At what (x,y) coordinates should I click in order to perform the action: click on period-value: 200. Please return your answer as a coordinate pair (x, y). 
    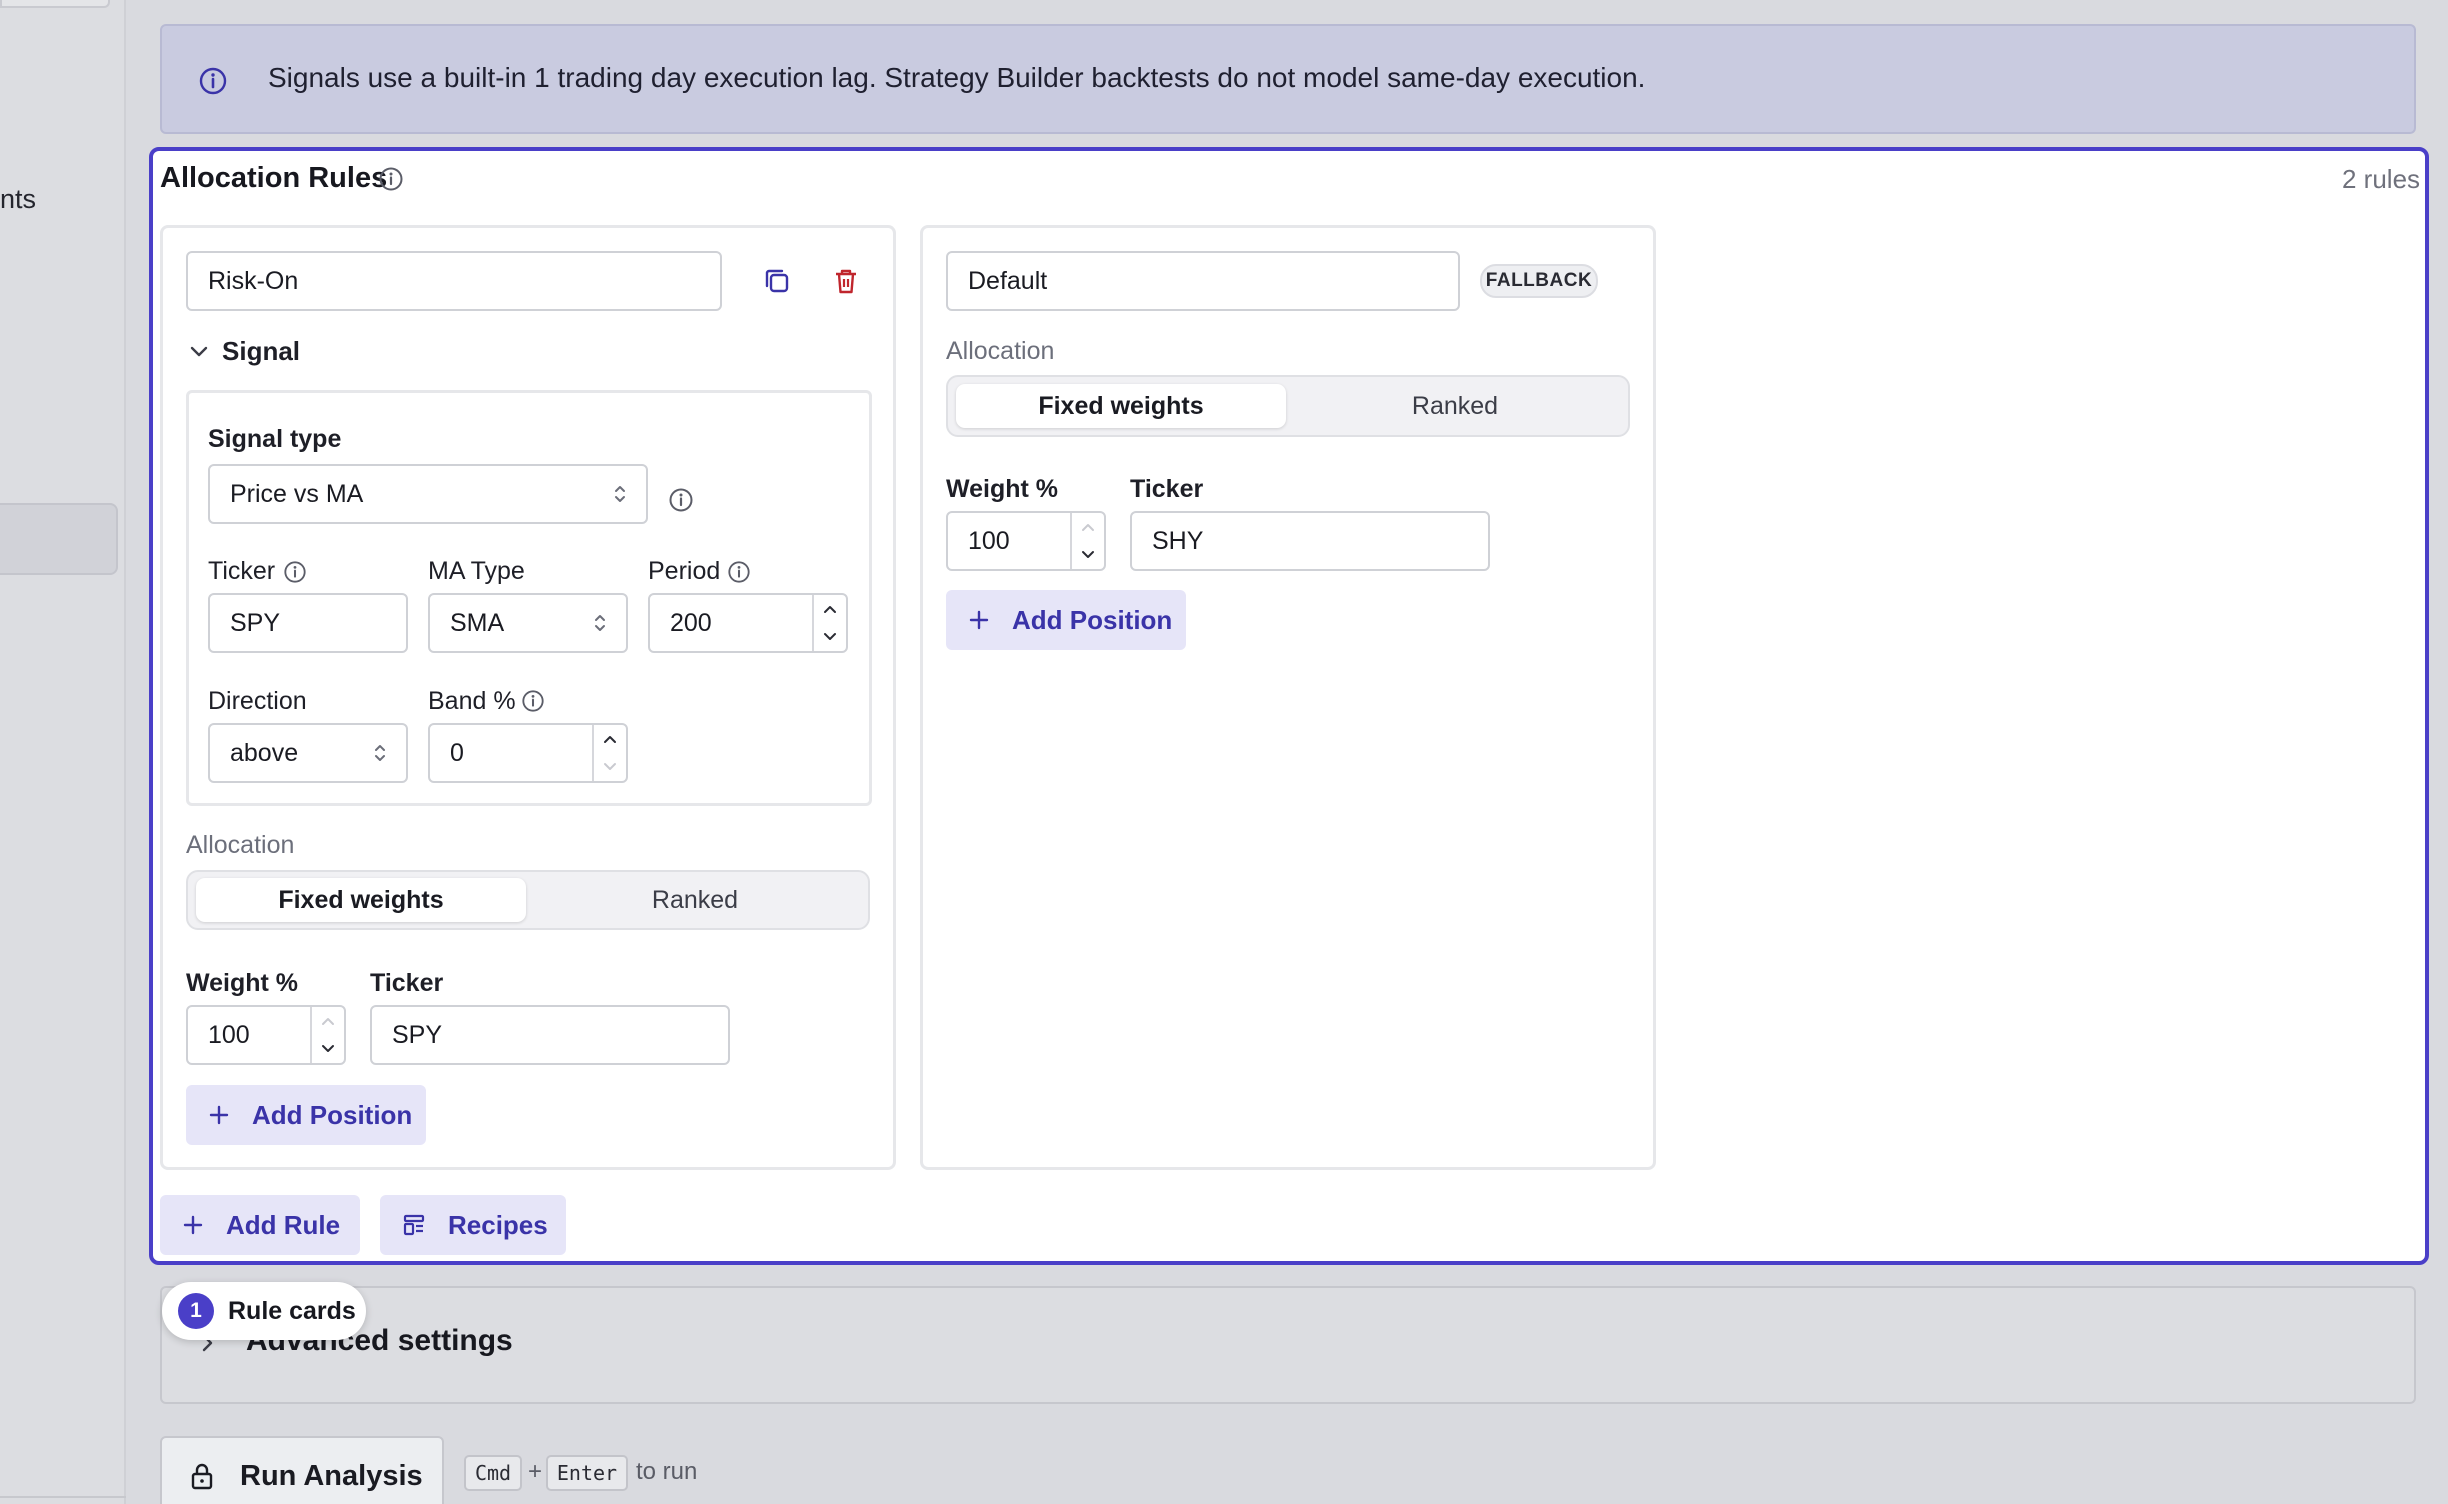
    Looking at the image, I should click on (691, 622).